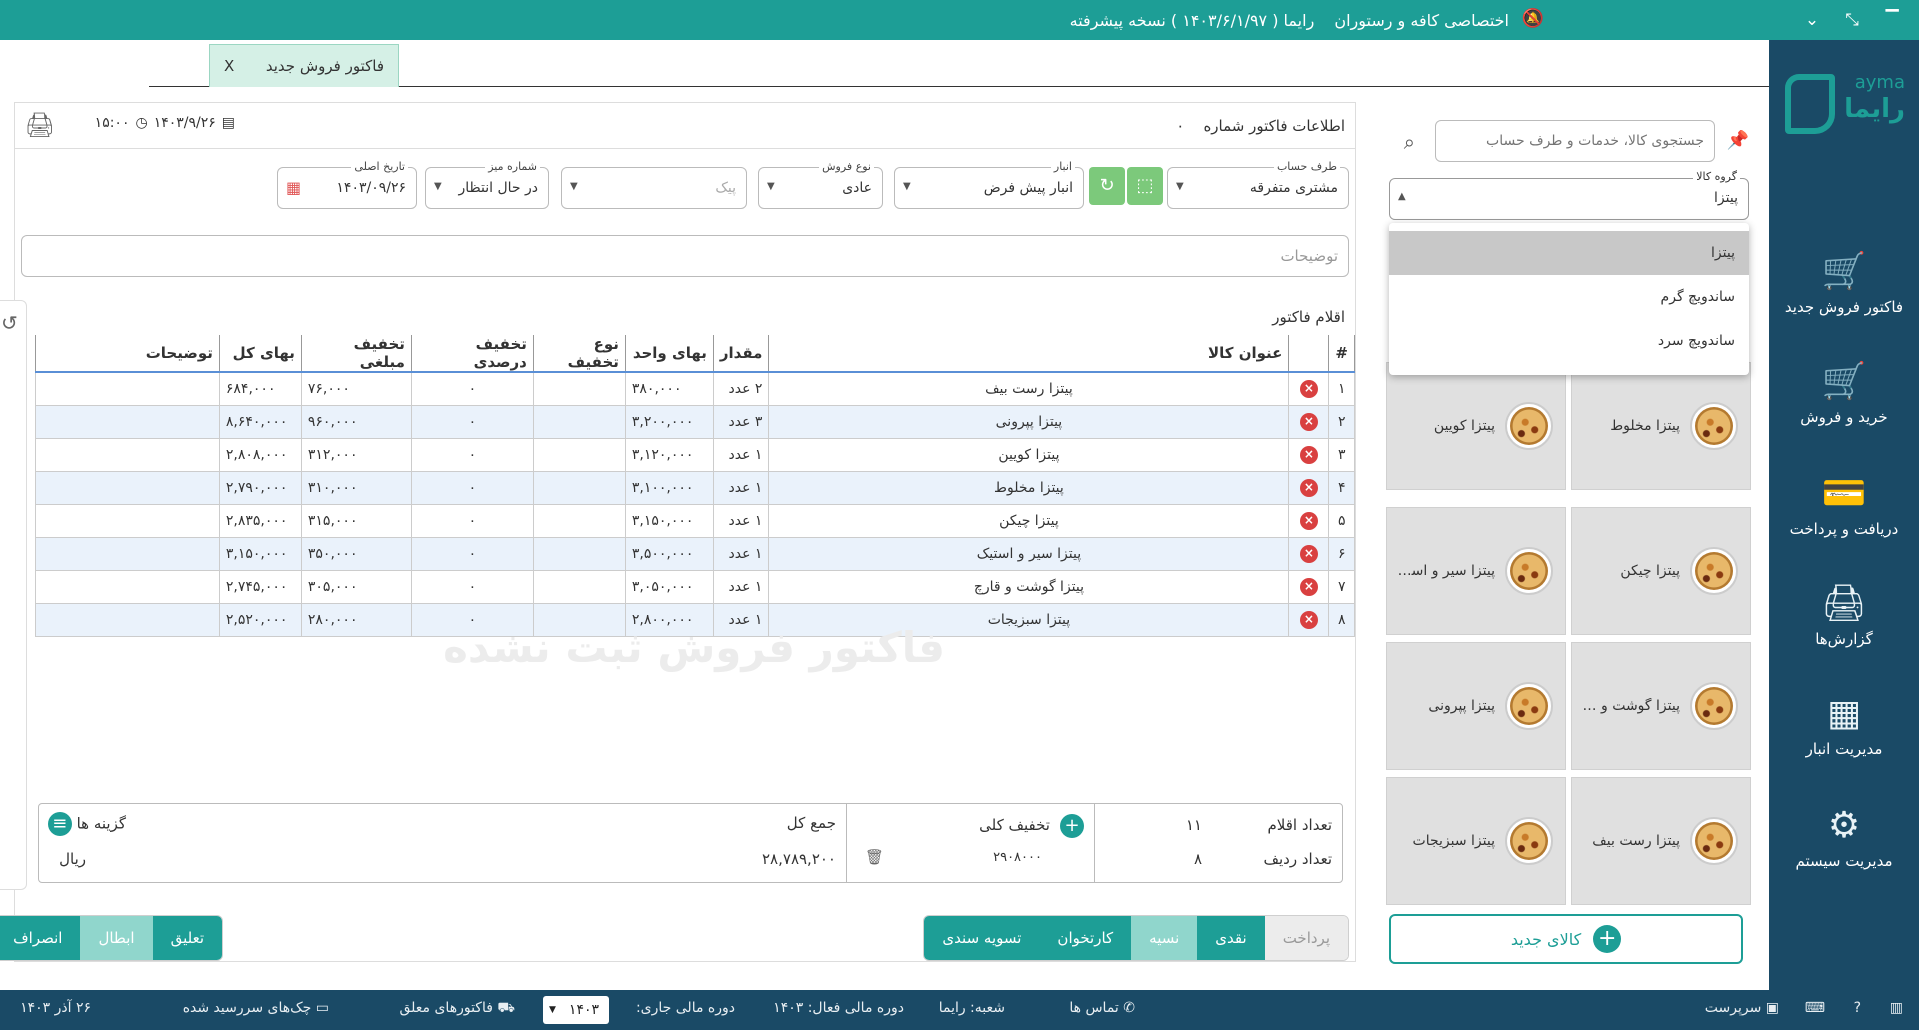  I want to click on row-unit-price: ۳,۰۵۰,۰۰۰, so click(670, 586).